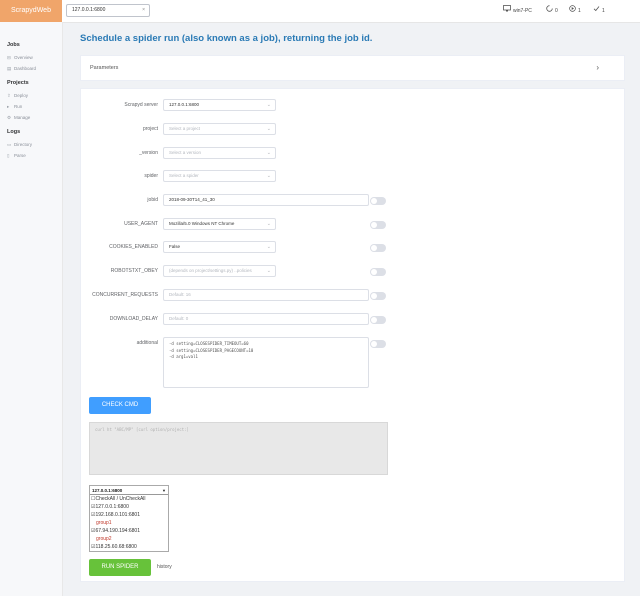 The width and height of the screenshot is (640, 596). Describe the element at coordinates (89, 10) in the screenshot. I see `server-tab-label: 127.0.0.1:6800` at that location.